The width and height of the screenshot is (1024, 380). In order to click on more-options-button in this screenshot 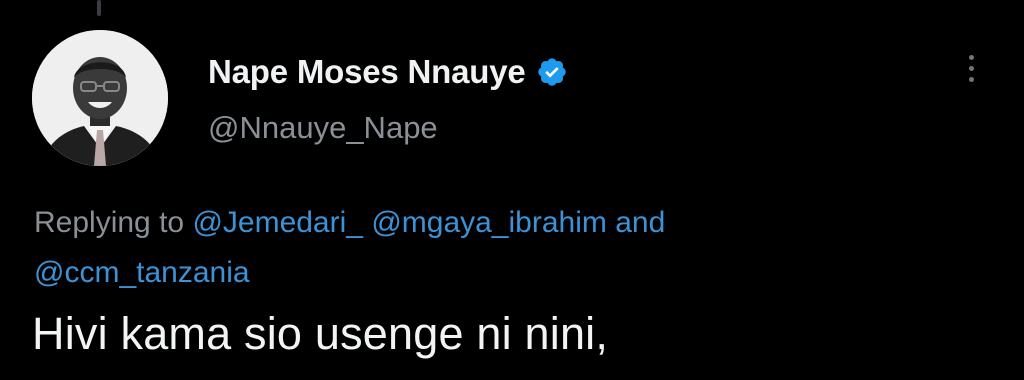, I will do `click(971, 68)`.